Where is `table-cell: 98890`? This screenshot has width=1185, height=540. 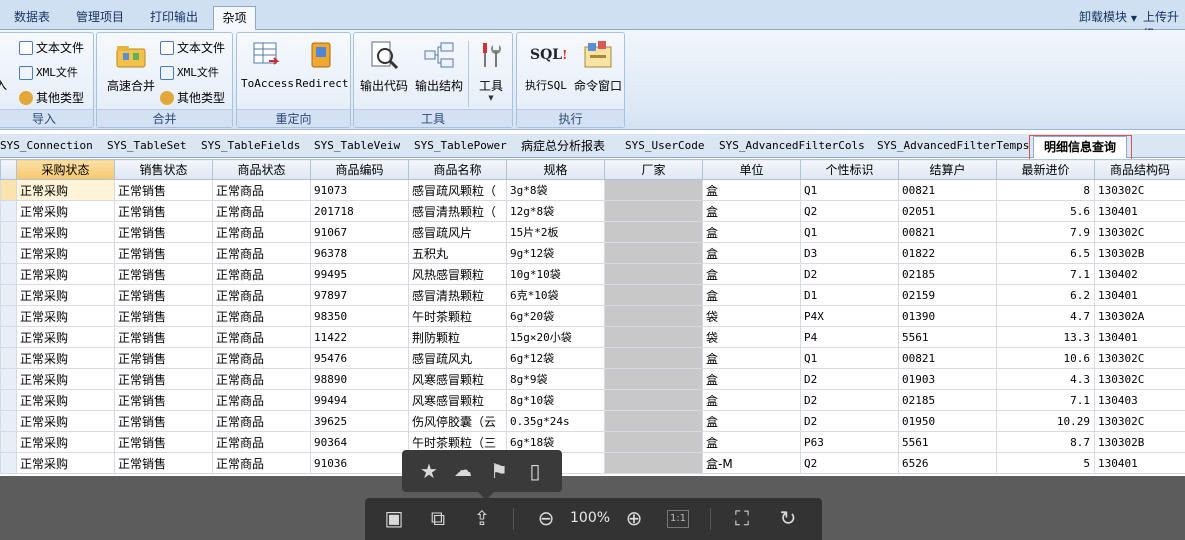
table-cell: 98890 is located at coordinates (359, 379).